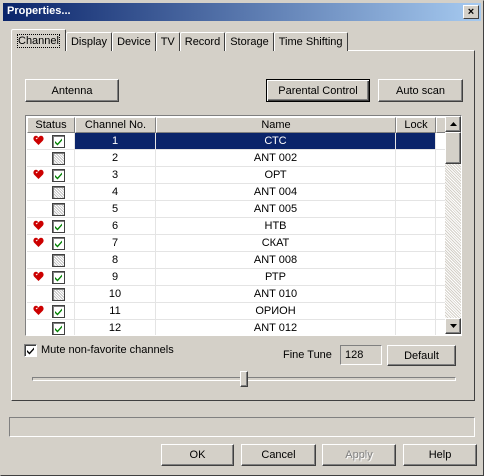  What do you see at coordinates (278, 455) in the screenshot?
I see `cancel-button: Cancel` at bounding box center [278, 455].